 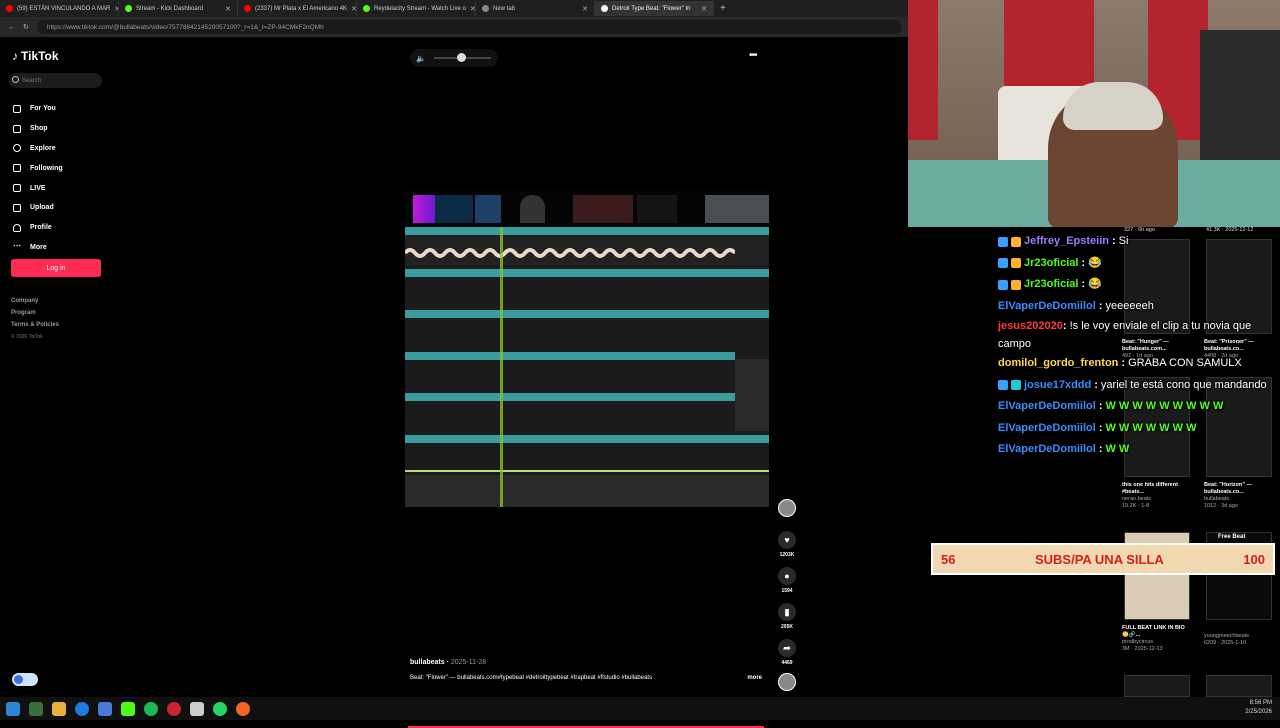 What do you see at coordinates (15, 79) in the screenshot?
I see `search-icon` at bounding box center [15, 79].